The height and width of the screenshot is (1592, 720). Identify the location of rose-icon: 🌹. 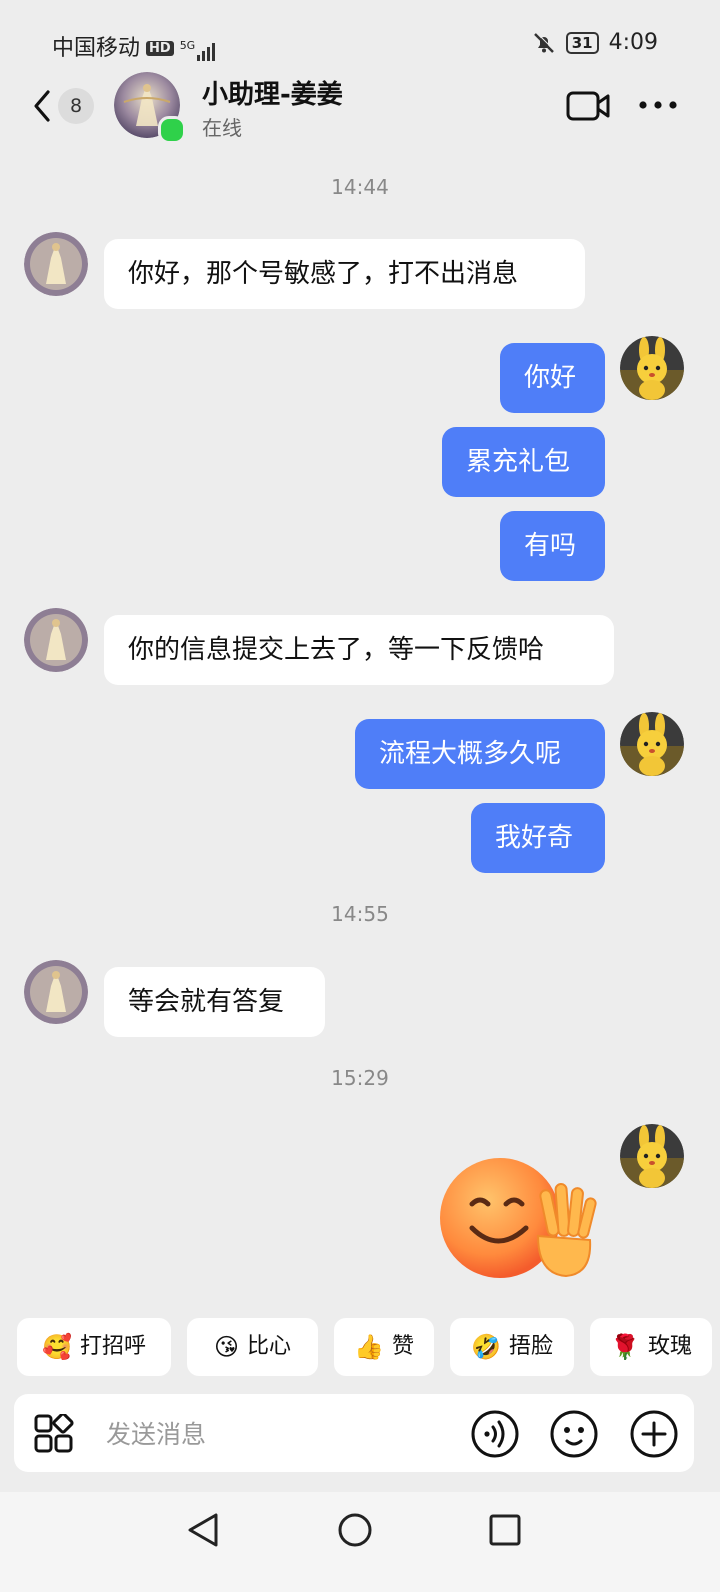
(625, 1347).